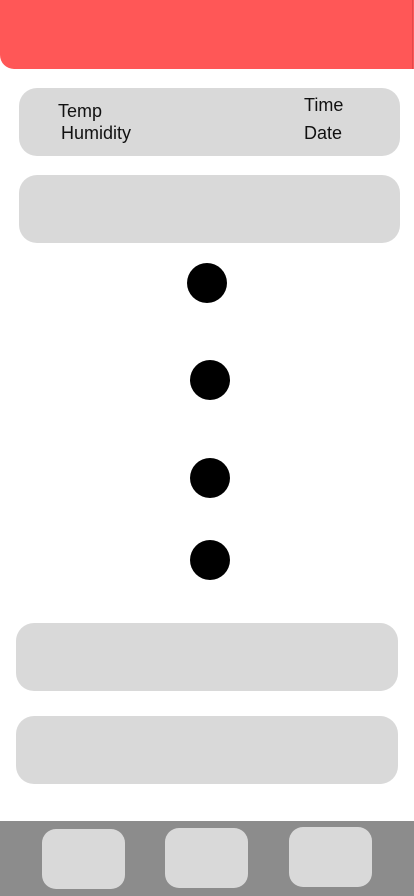  I want to click on temp-label: Temp, so click(80, 111).